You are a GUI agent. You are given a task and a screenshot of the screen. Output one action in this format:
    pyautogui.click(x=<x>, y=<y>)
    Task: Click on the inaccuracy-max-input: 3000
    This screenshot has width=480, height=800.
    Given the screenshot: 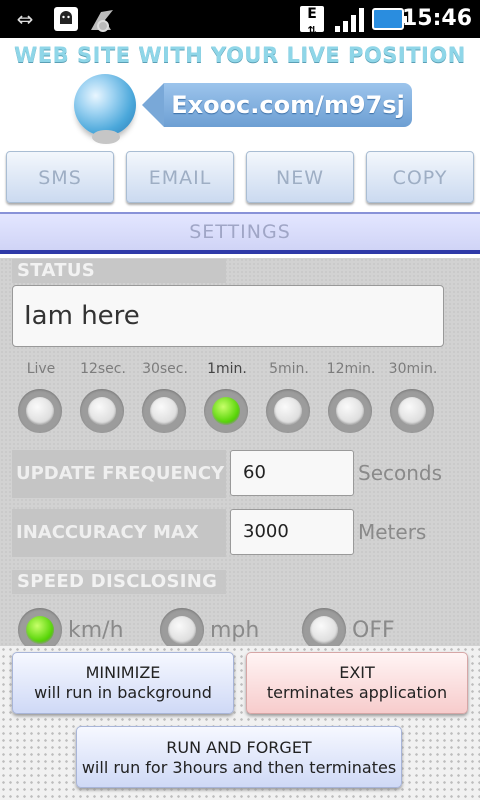 What is the action you would take?
    pyautogui.click(x=292, y=532)
    